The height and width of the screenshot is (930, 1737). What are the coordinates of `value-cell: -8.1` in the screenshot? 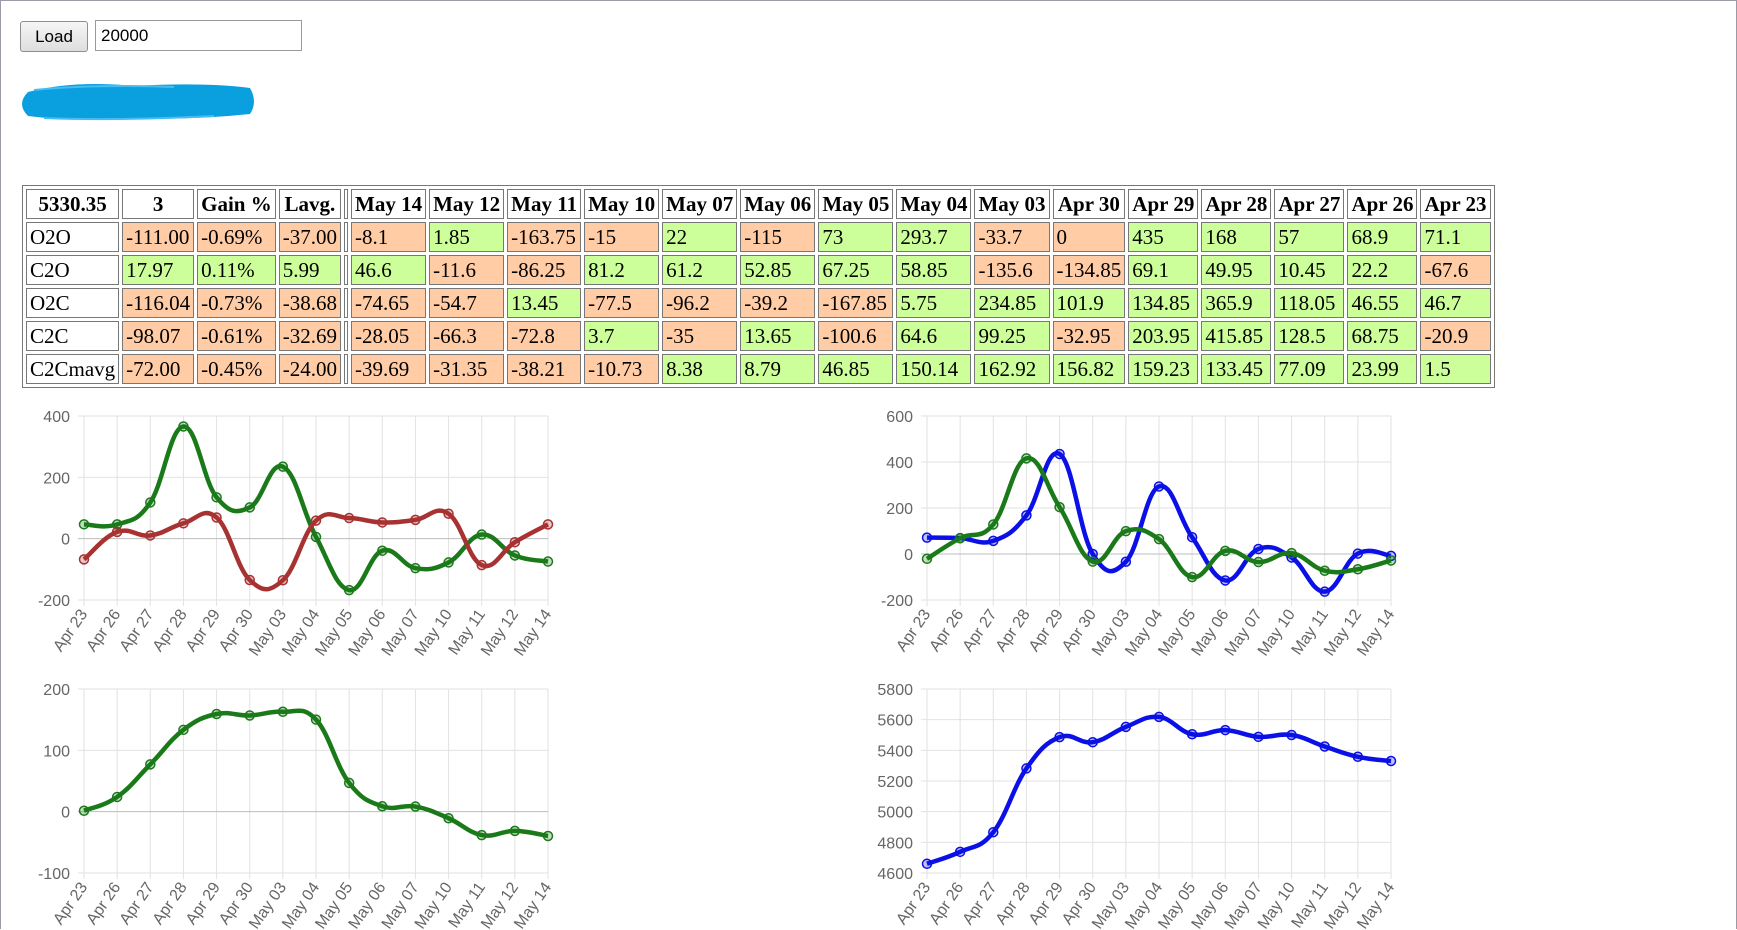 It's located at (389, 237).